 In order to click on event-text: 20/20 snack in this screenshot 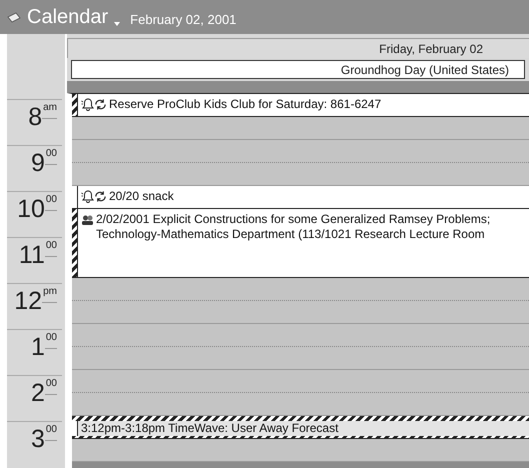, I will do `click(141, 196)`.